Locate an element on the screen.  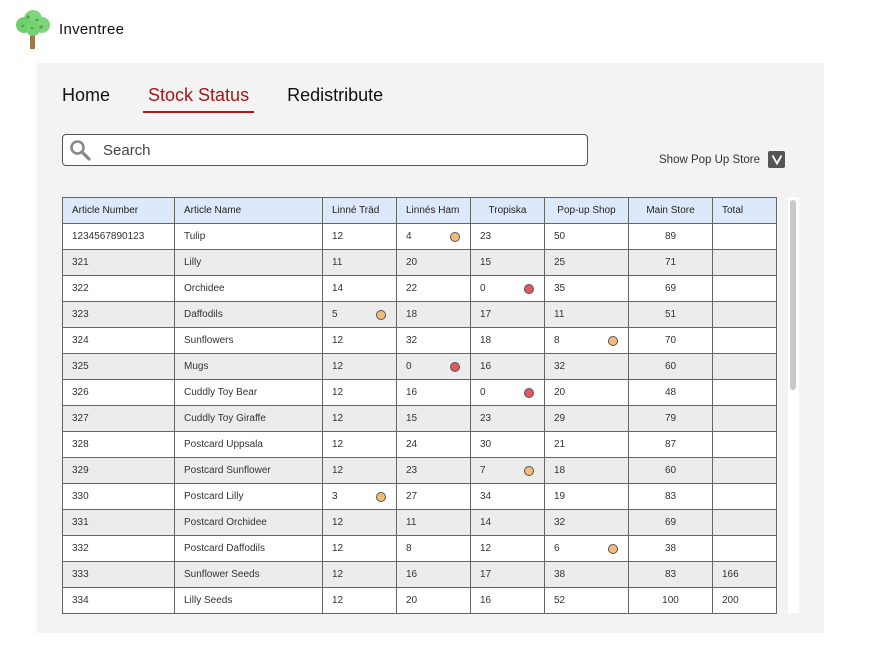
cell-value: Postcard Uppsala is located at coordinates (223, 444).